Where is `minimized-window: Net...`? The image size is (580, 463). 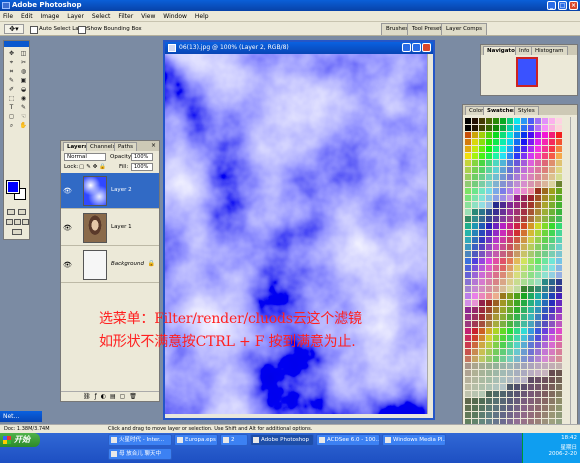
minimized-window: Net... is located at coordinates (21, 416).